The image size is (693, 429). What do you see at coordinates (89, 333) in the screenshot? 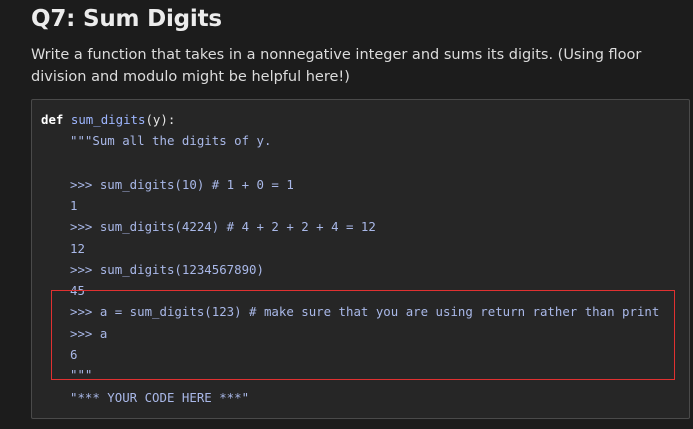
I see `code-line: >>> a` at bounding box center [89, 333].